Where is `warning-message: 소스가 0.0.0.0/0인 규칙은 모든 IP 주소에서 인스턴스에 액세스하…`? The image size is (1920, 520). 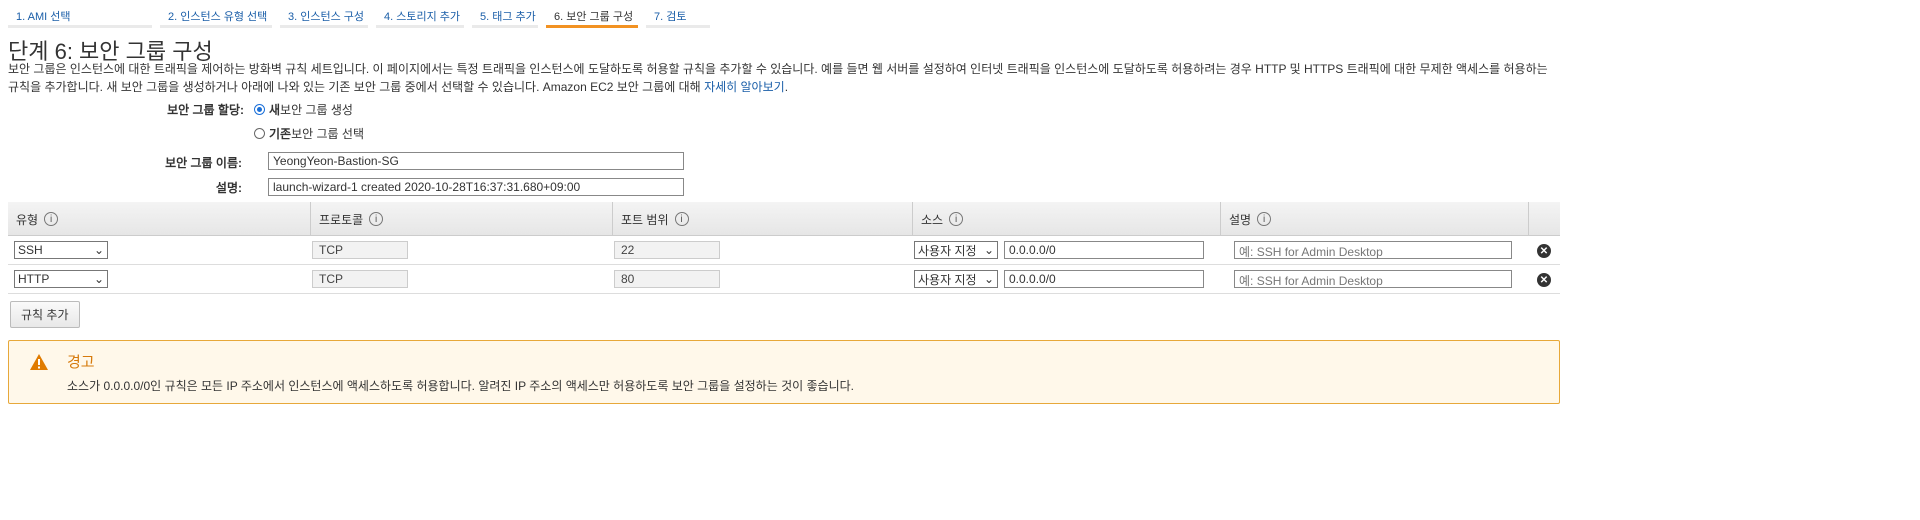
warning-message: 소스가 0.0.0.0/0인 규칙은 모든 IP 주소에서 인스턴스에 액세스하… is located at coordinates (460, 386).